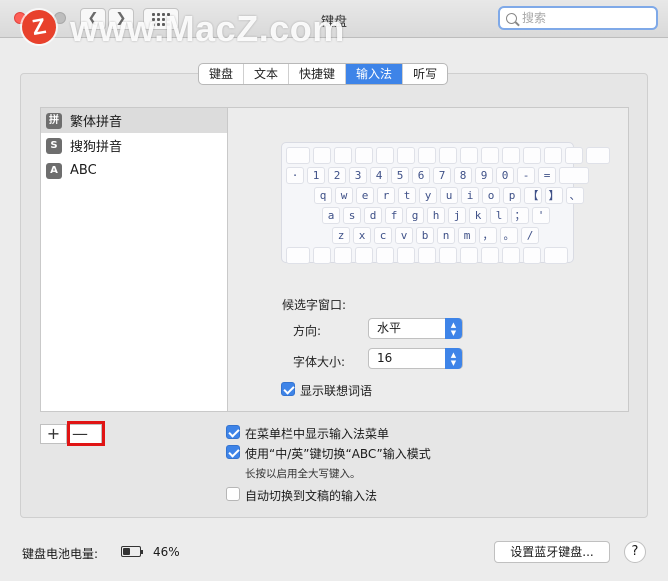 This screenshot has width=668, height=581. What do you see at coordinates (375, 74) in the screenshot?
I see `tab-input-sources: 输入法` at bounding box center [375, 74].